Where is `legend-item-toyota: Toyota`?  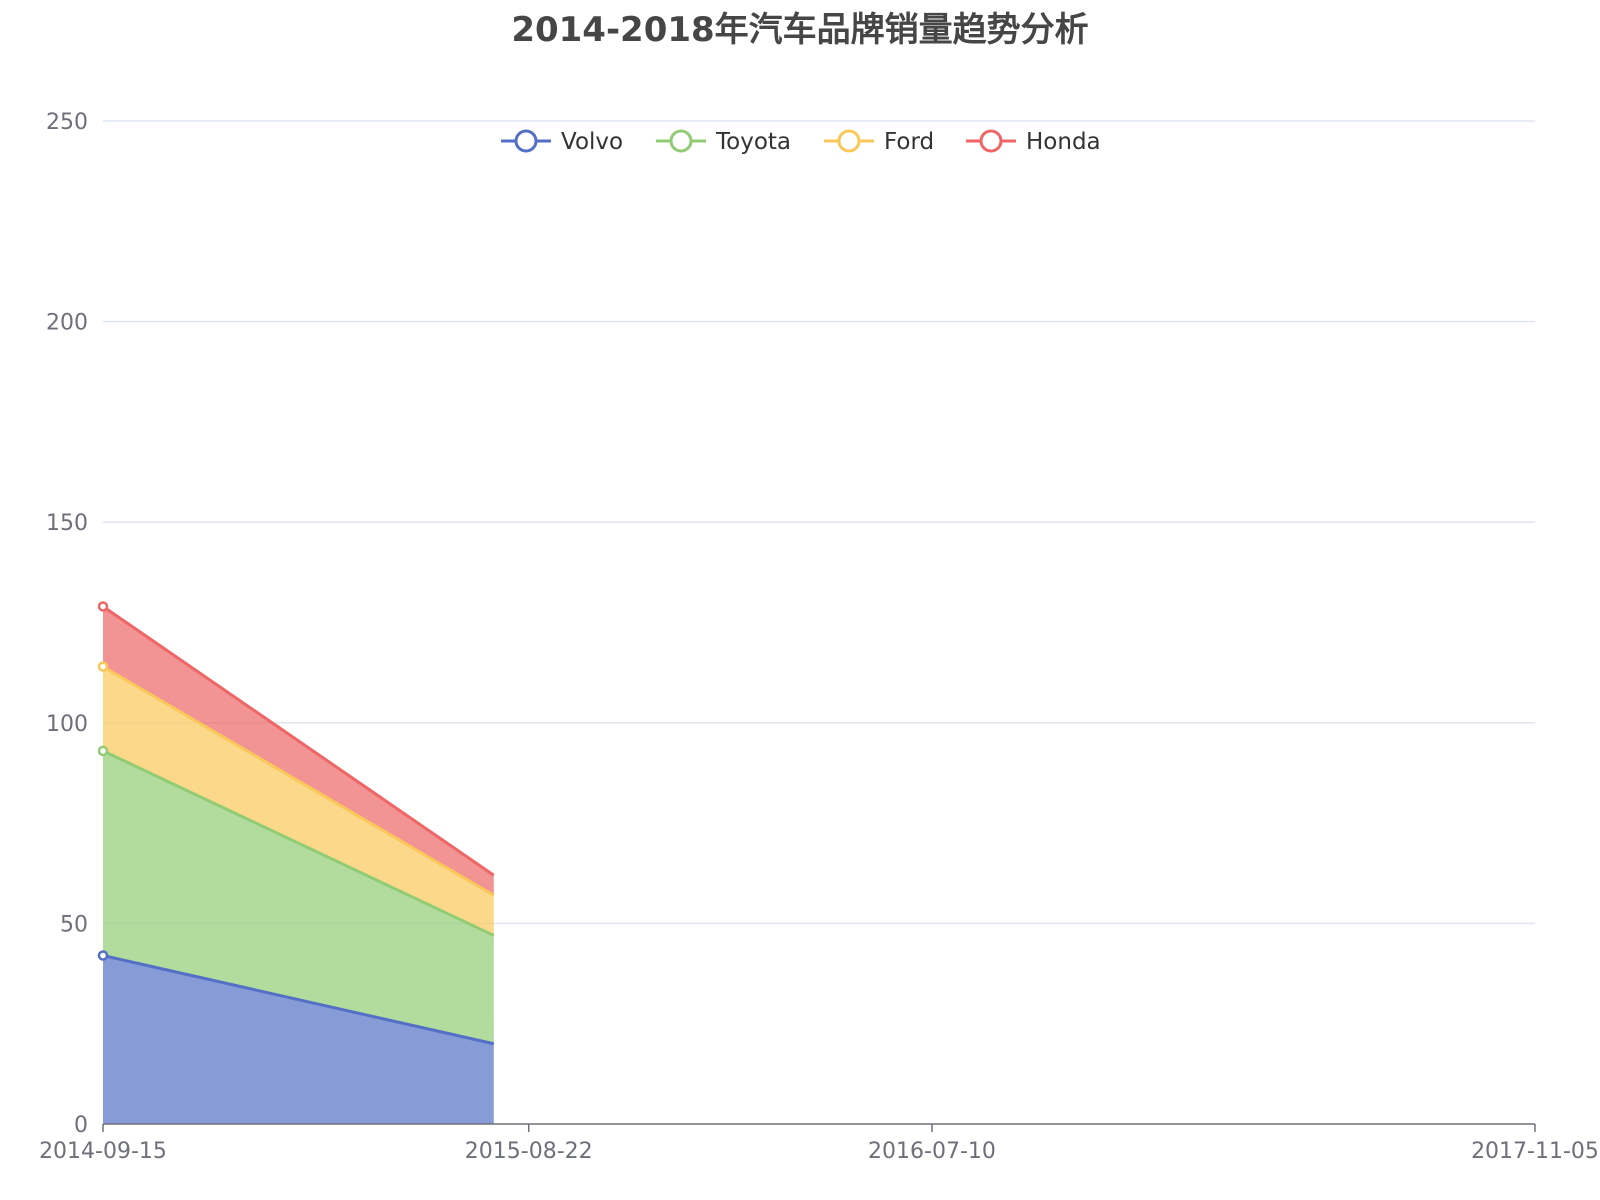
legend-item-toyota: Toyota is located at coordinates (723, 142).